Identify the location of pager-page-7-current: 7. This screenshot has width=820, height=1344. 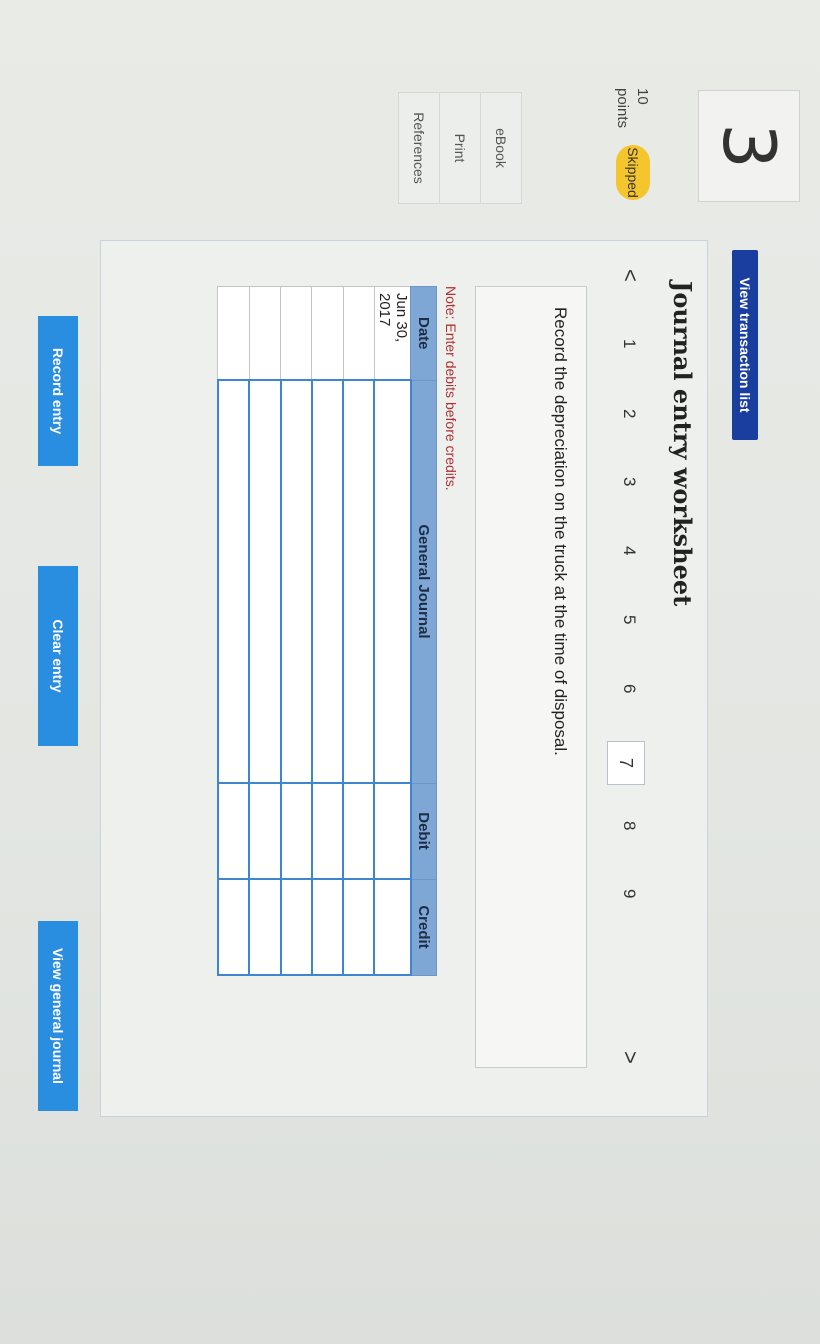
(626, 763).